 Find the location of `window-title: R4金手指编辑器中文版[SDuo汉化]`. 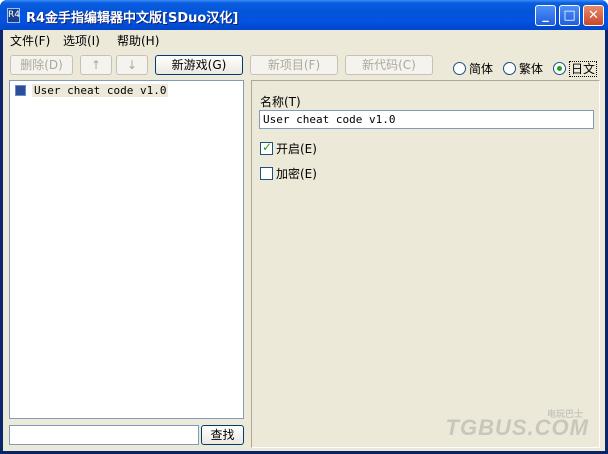

window-title: R4金手指编辑器中文版[SDuo汉化] is located at coordinates (132, 18).